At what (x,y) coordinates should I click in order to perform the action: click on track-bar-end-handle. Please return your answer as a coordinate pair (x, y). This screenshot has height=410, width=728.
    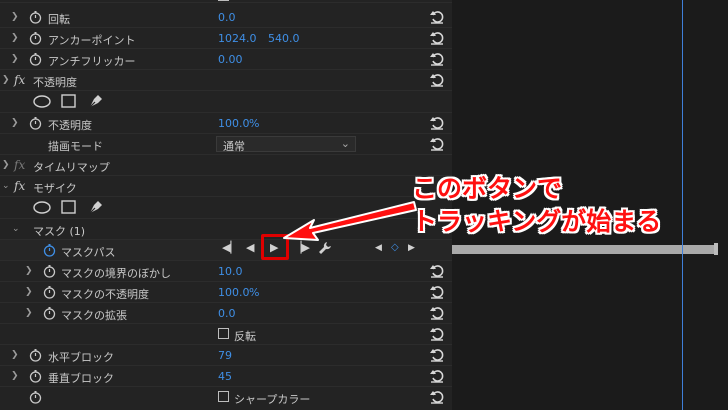
    Looking at the image, I should click on (716, 249).